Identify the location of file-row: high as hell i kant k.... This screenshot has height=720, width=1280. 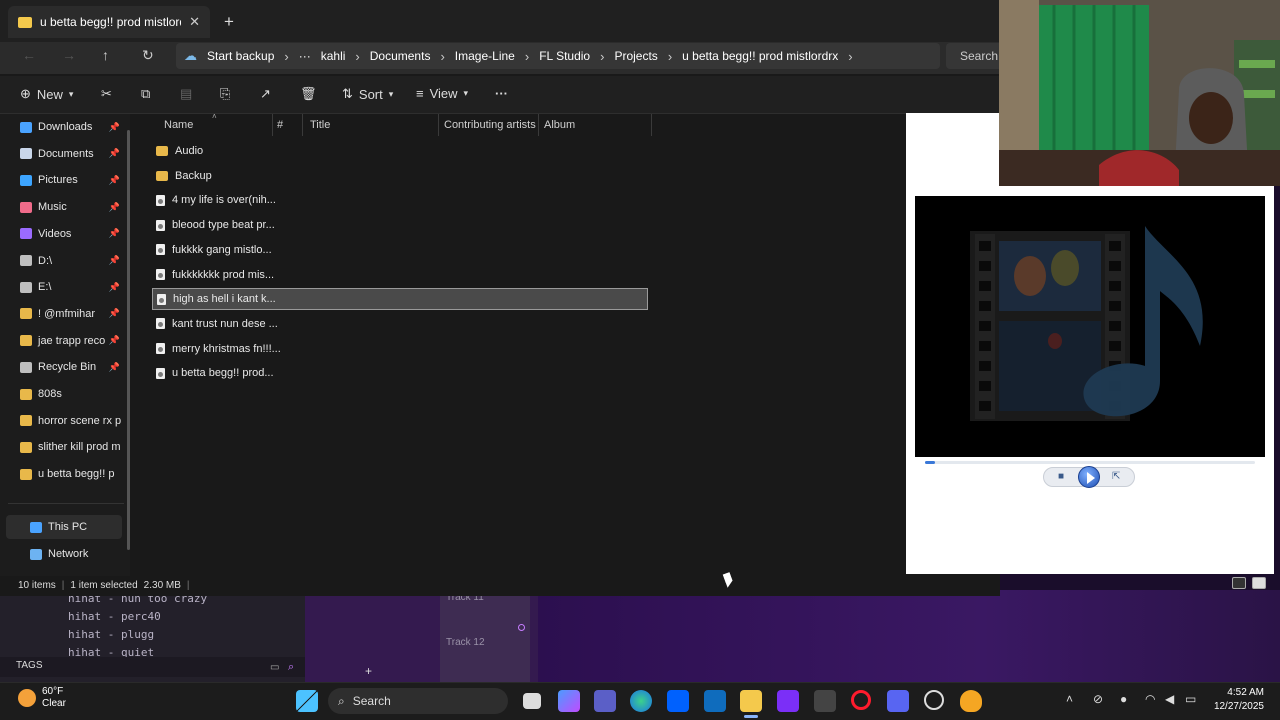
(400, 299).